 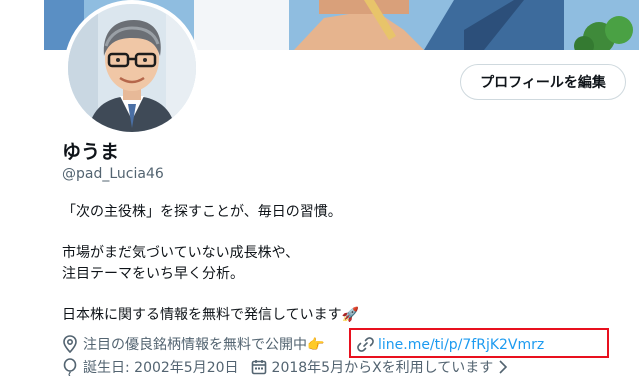 I want to click on link-icon, so click(x=365, y=344).